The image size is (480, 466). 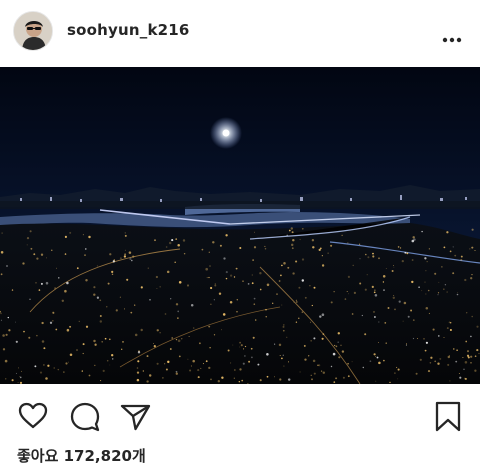 I want to click on comment-icon, so click(x=85, y=416).